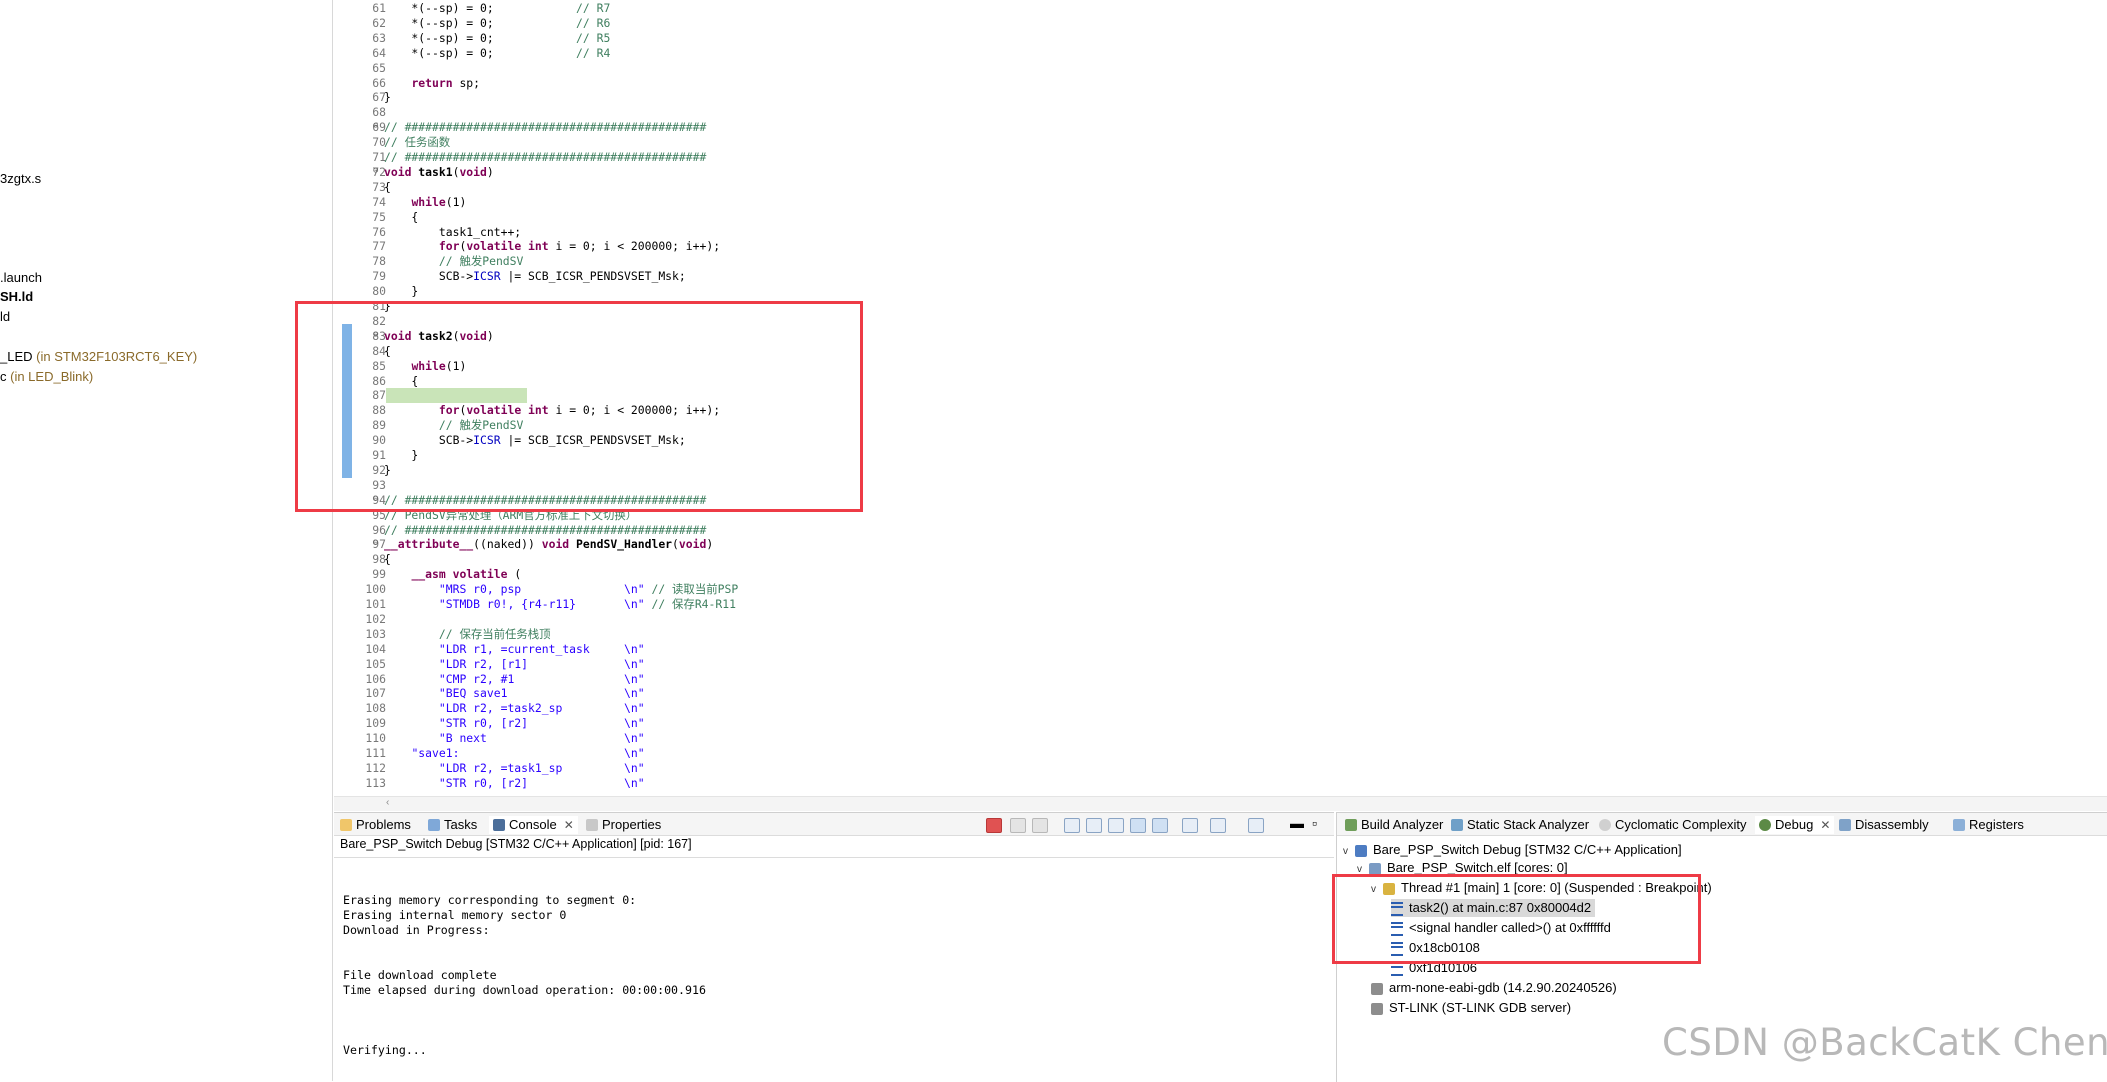  What do you see at coordinates (1988, 825) in the screenshot?
I see `tab-registers: Registers` at bounding box center [1988, 825].